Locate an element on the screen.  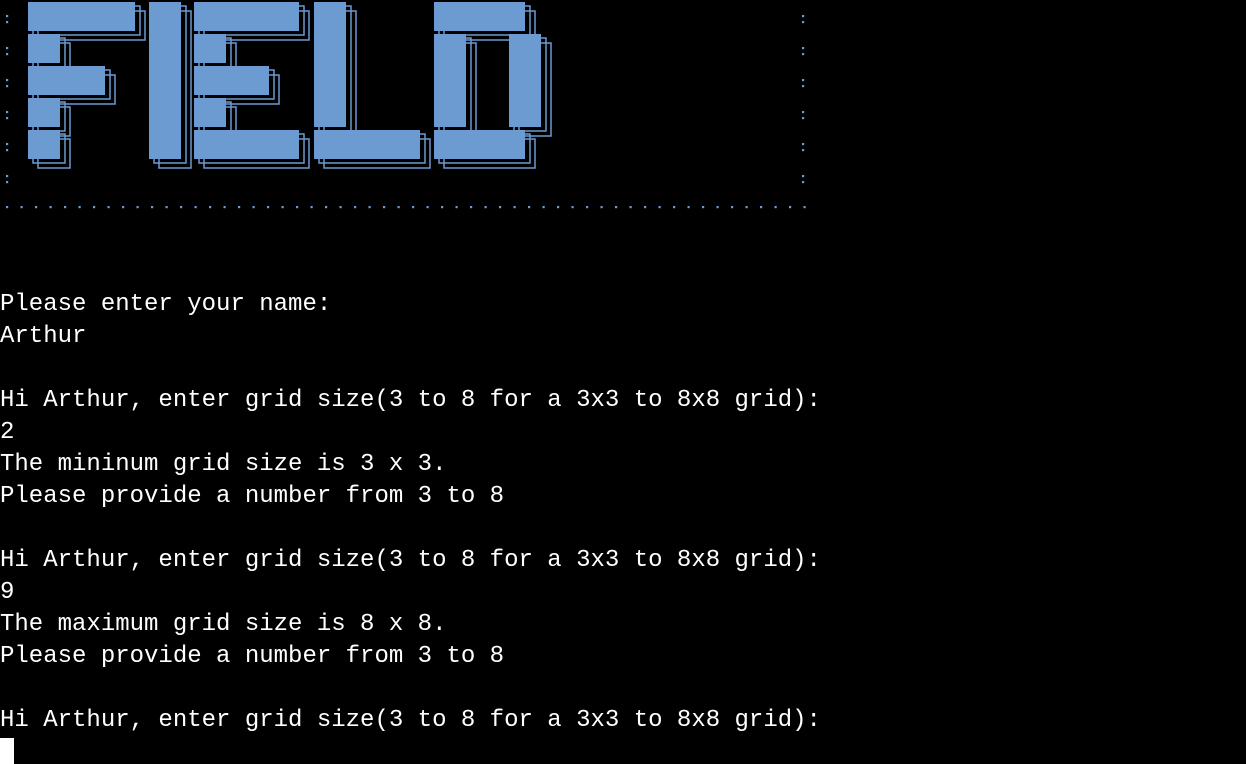
min-size-error: The mininum grid size is 3 x 3. is located at coordinates (223, 464).